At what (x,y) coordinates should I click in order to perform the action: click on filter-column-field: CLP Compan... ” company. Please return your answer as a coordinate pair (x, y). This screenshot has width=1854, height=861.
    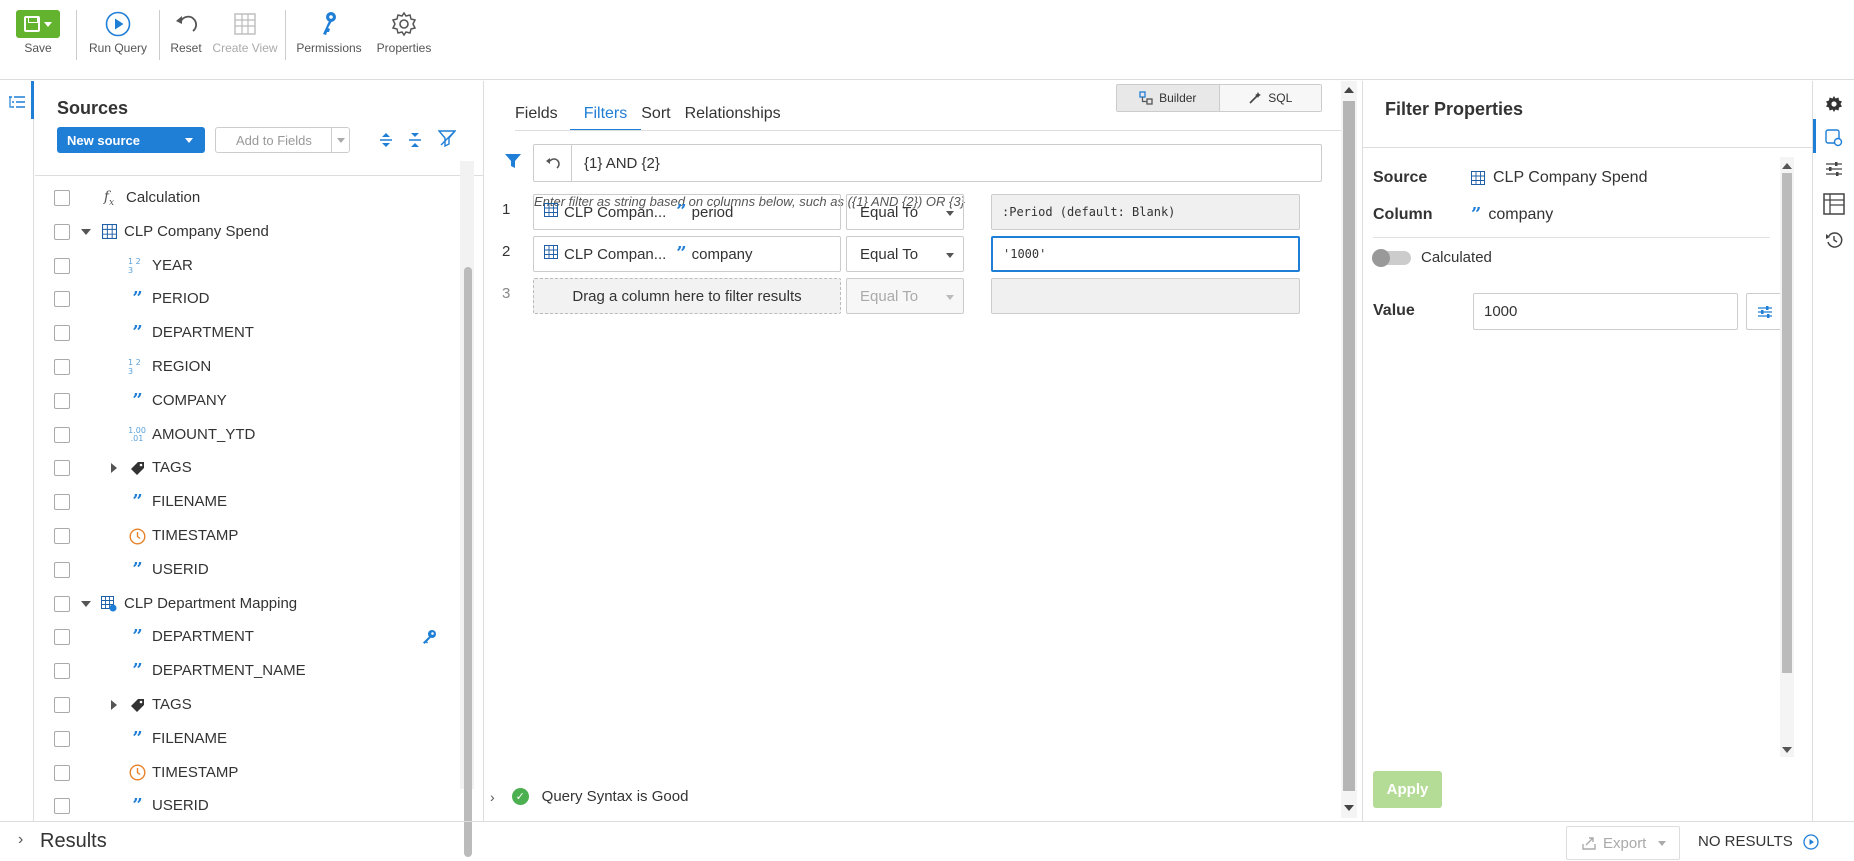
    Looking at the image, I should click on (687, 254).